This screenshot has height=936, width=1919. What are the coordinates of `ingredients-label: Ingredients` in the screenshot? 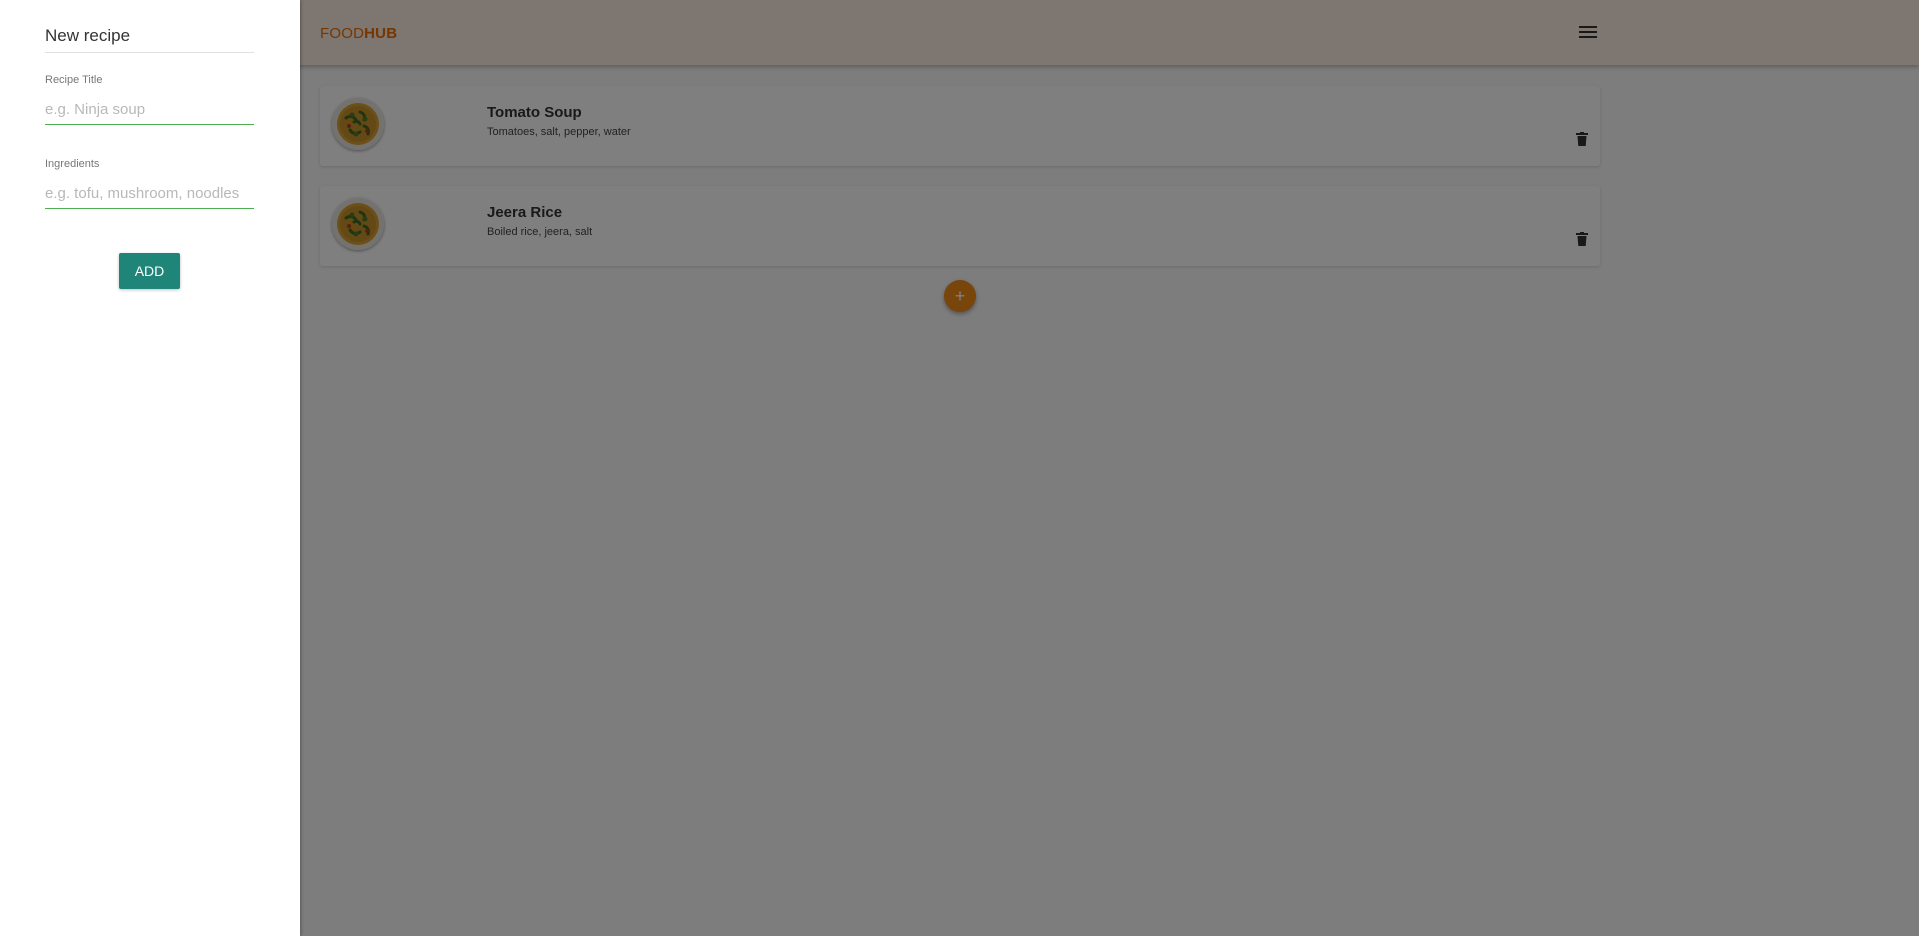 It's located at (72, 164).